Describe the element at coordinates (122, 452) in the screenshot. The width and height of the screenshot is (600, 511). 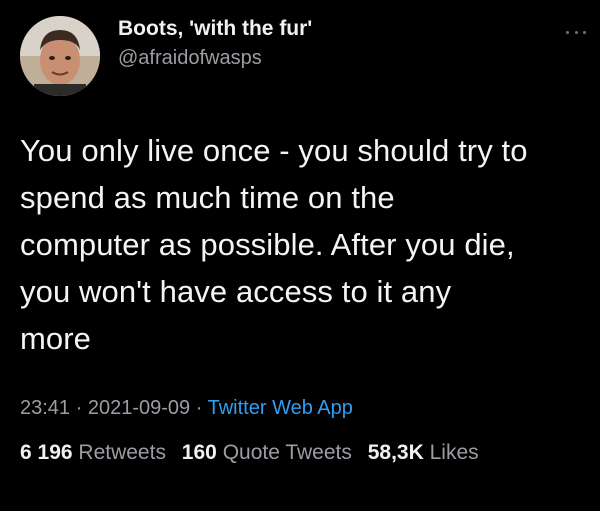
I see `retweets-label: Retweets` at that location.